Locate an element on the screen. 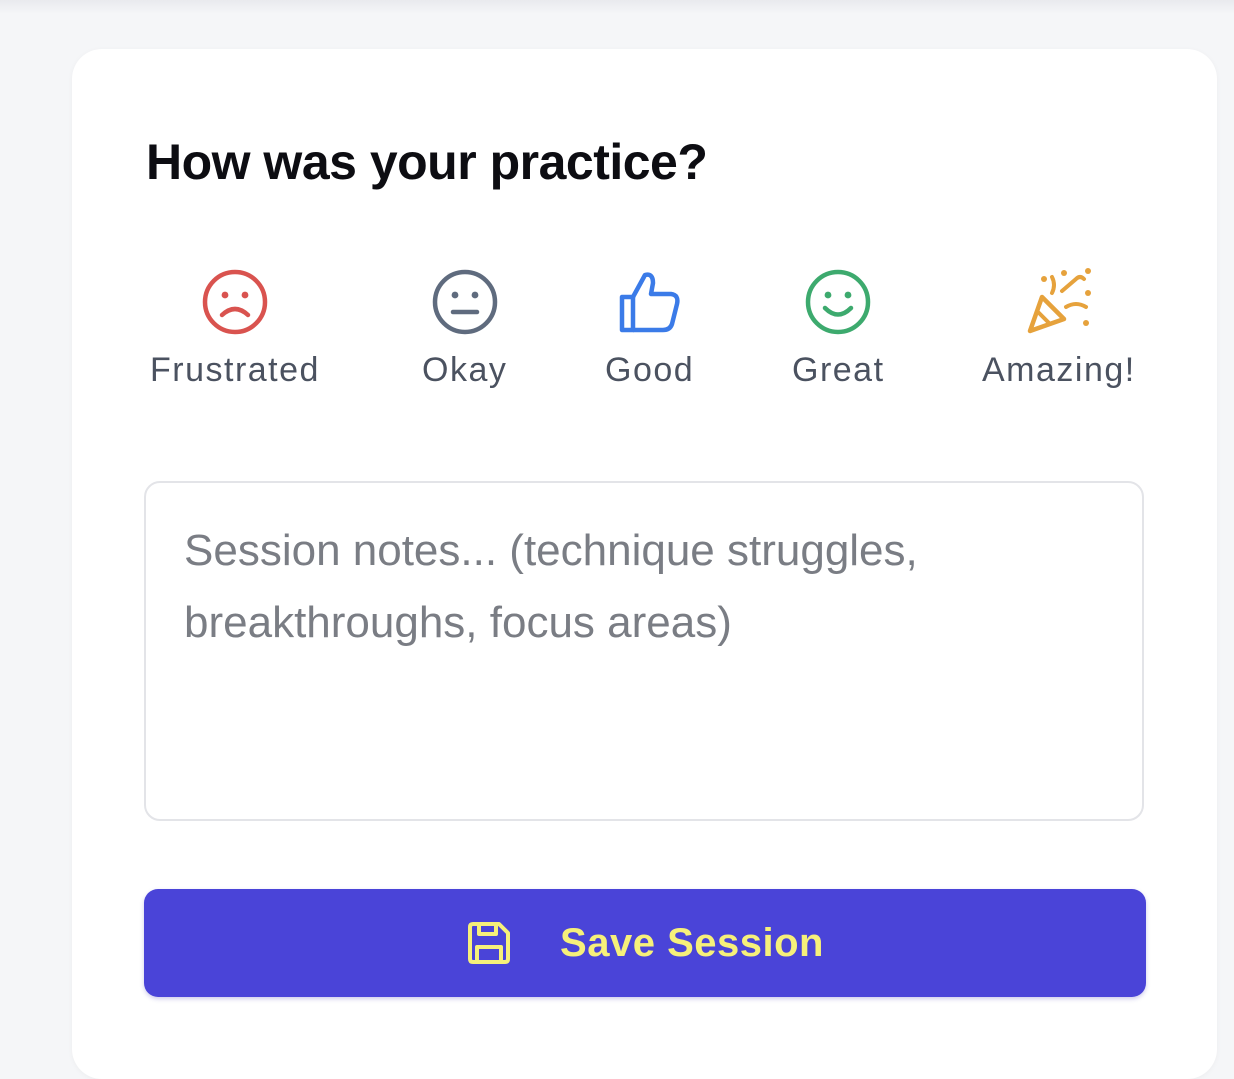  save-session-button: Save Session is located at coordinates (645, 943).